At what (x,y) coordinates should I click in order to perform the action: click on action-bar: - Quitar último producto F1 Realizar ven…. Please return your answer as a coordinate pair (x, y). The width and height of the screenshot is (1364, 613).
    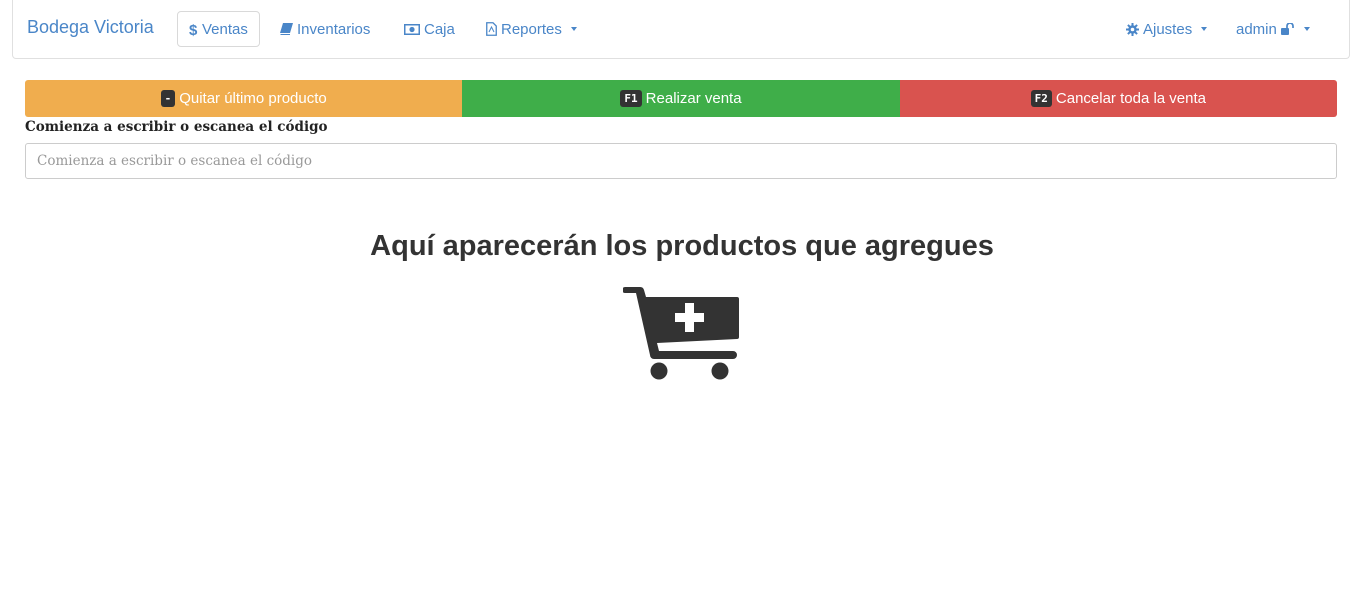
    Looking at the image, I should click on (681, 98).